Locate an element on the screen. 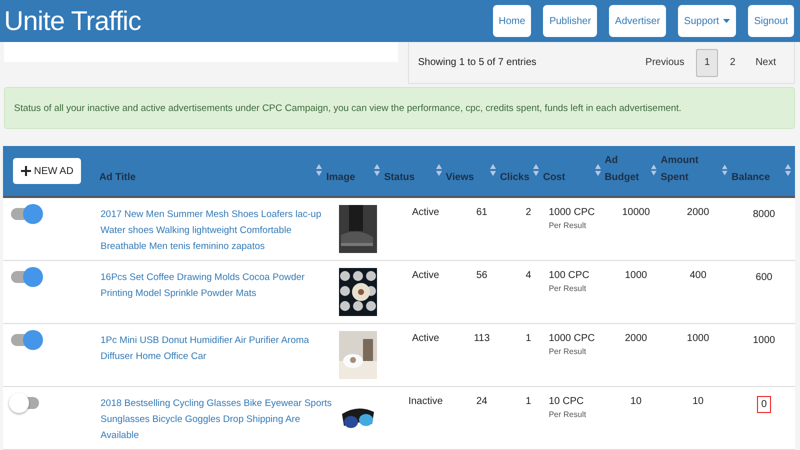 Image resolution: width=800 pixels, height=450 pixels. caret-icon is located at coordinates (726, 21).